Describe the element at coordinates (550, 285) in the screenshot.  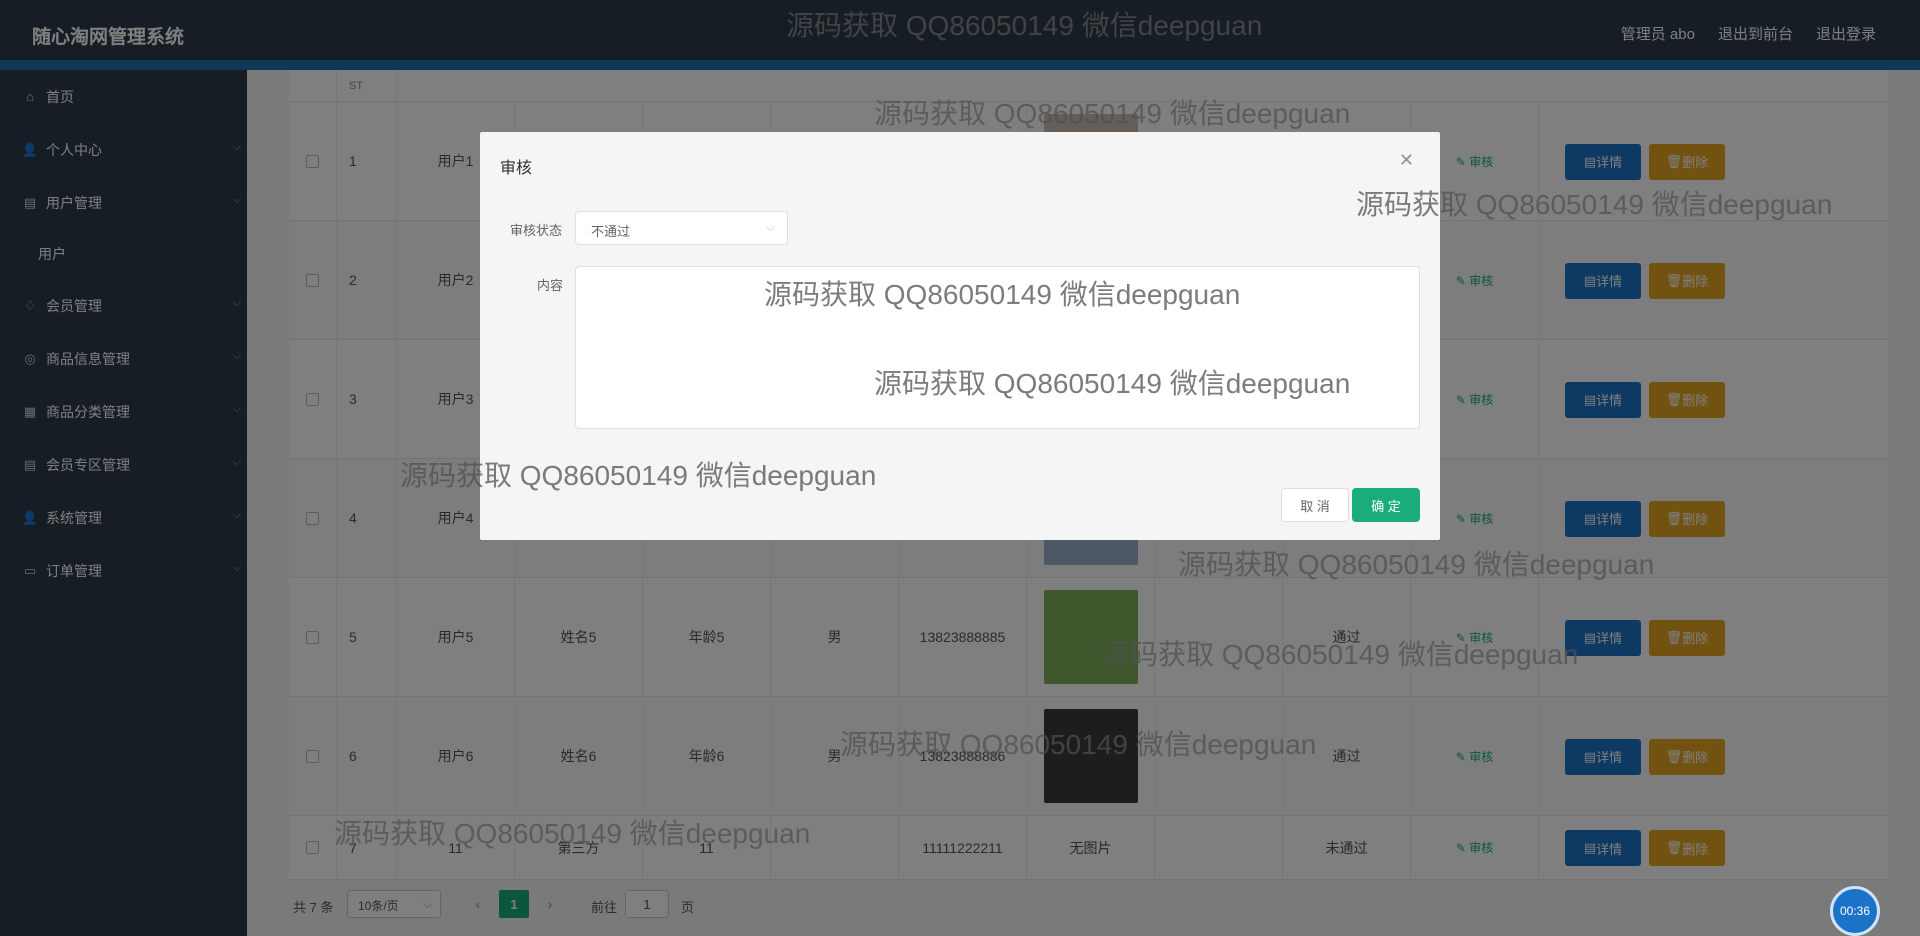
I see `content-label: 内容` at that location.